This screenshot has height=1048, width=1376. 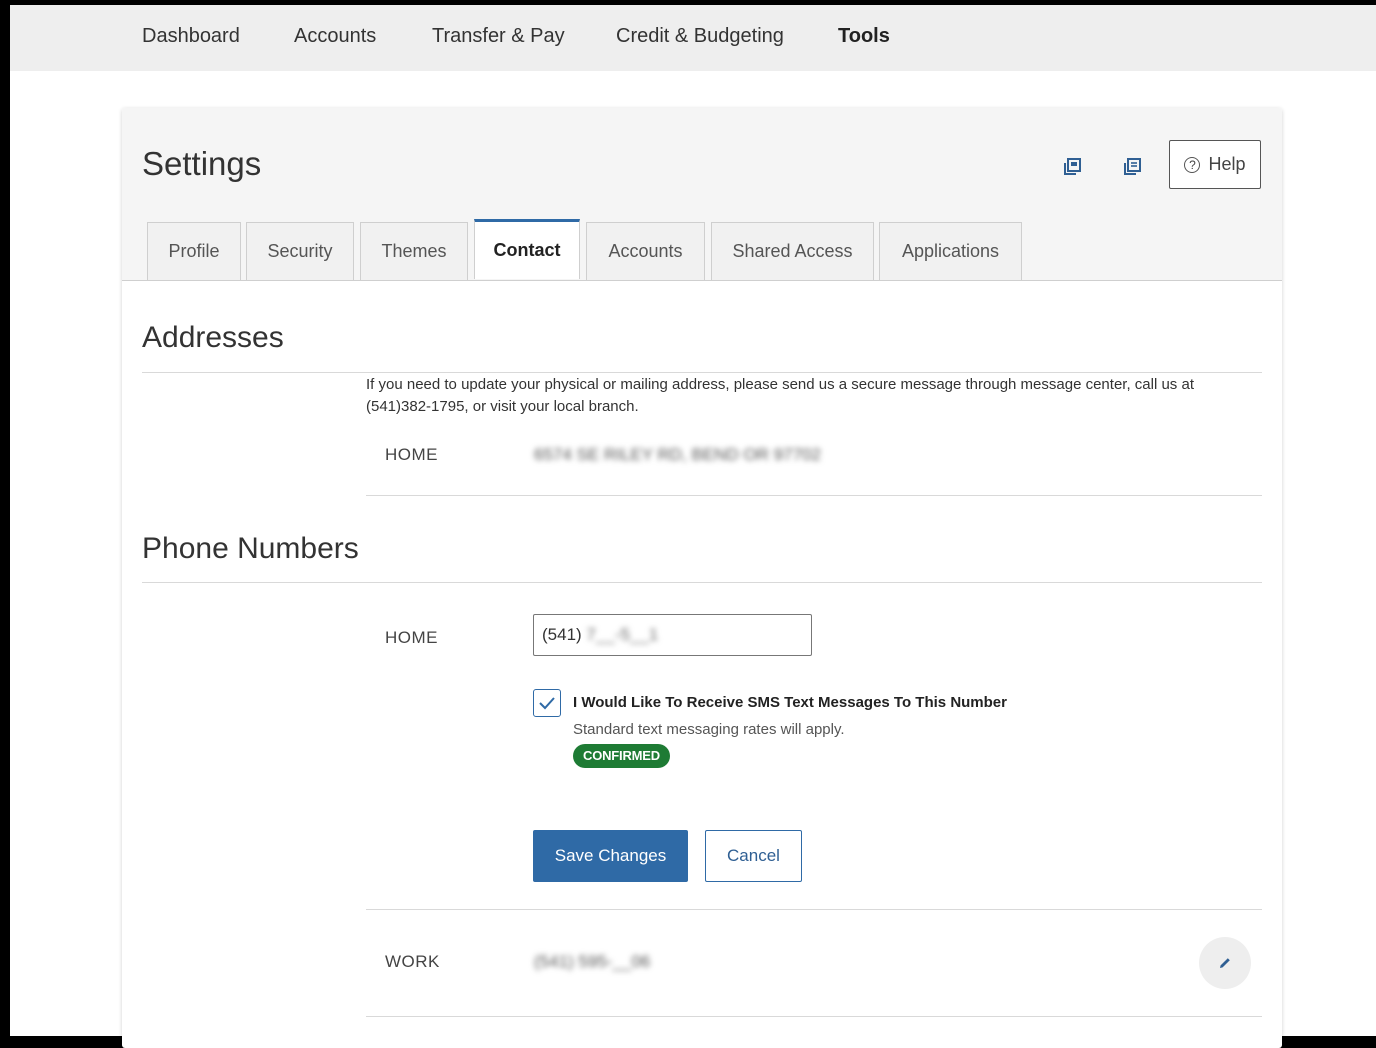 I want to click on address-home-label: HOME, so click(x=411, y=454).